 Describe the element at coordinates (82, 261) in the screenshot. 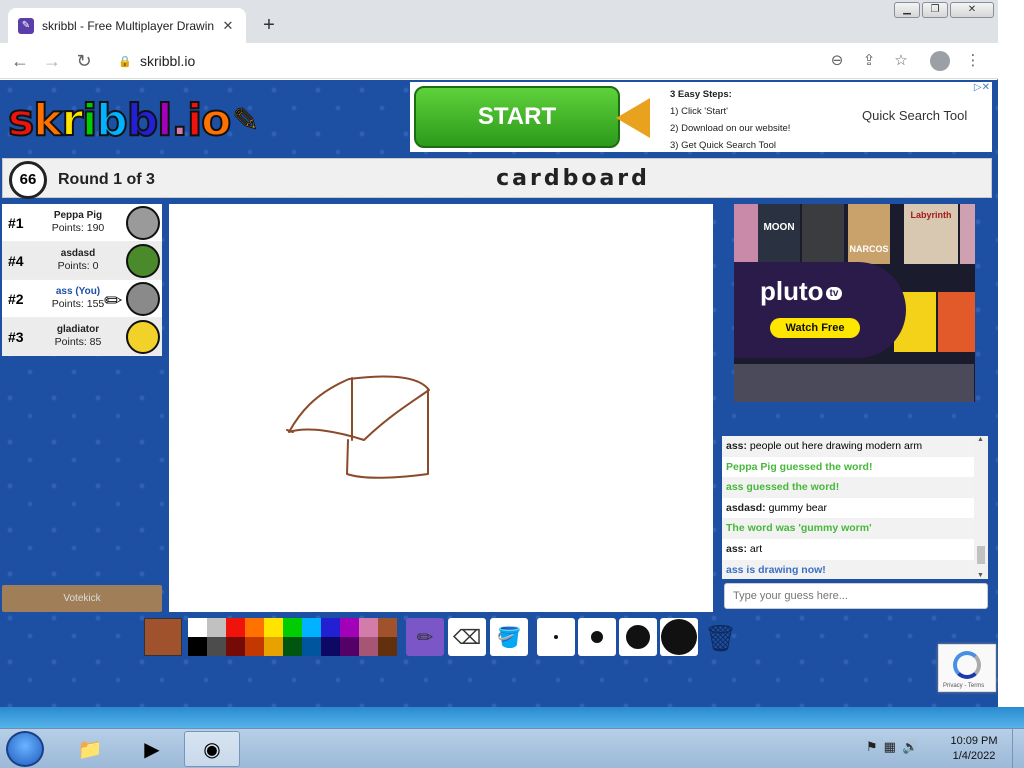

I see `player-row: #4 asdasd Points: 0` at that location.